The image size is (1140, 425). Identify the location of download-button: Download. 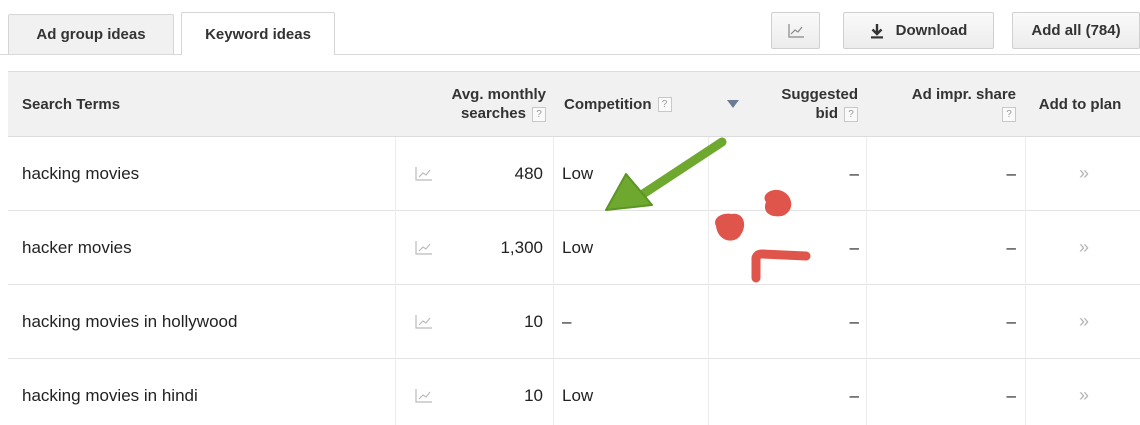
(918, 30).